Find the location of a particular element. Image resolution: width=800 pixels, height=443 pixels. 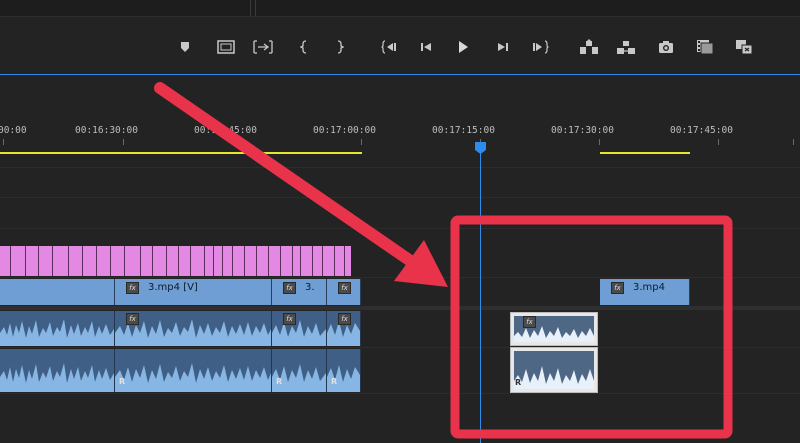

annotation-arrow-shaft is located at coordinates (286, 175).